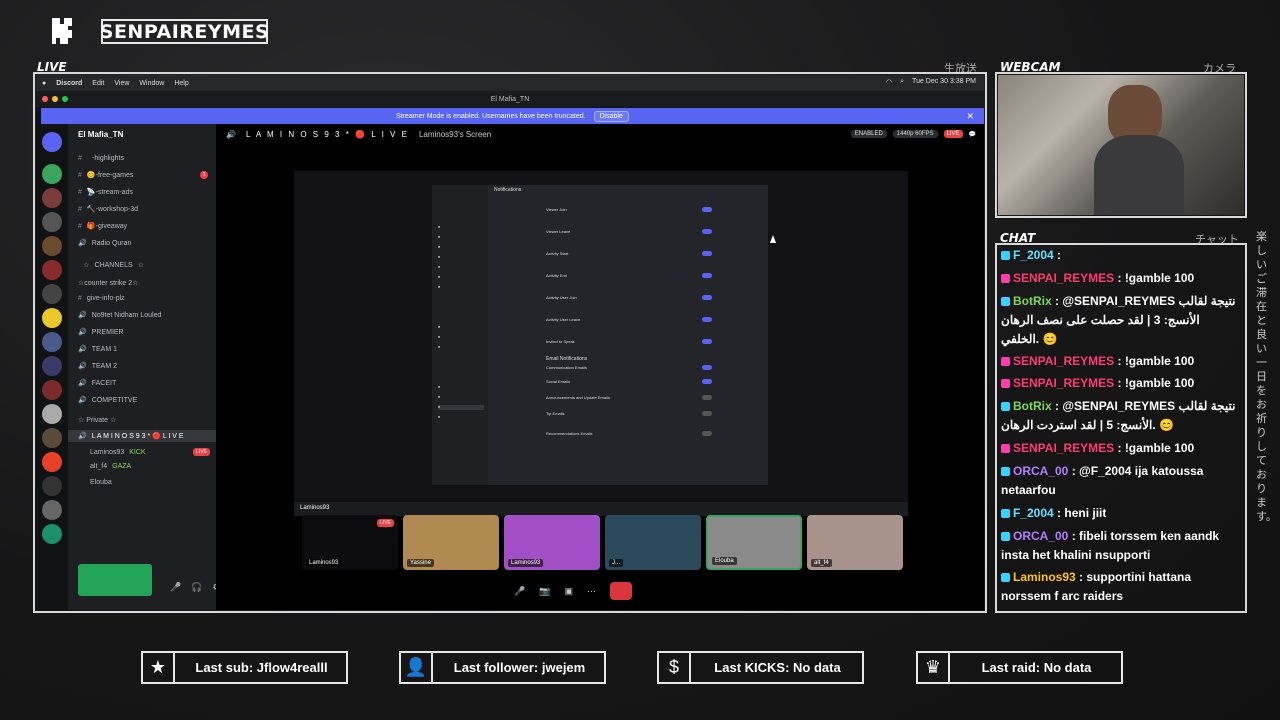 This screenshot has width=1280, height=720. What do you see at coordinates (181, 83) in the screenshot?
I see `menu-help: Help` at bounding box center [181, 83].